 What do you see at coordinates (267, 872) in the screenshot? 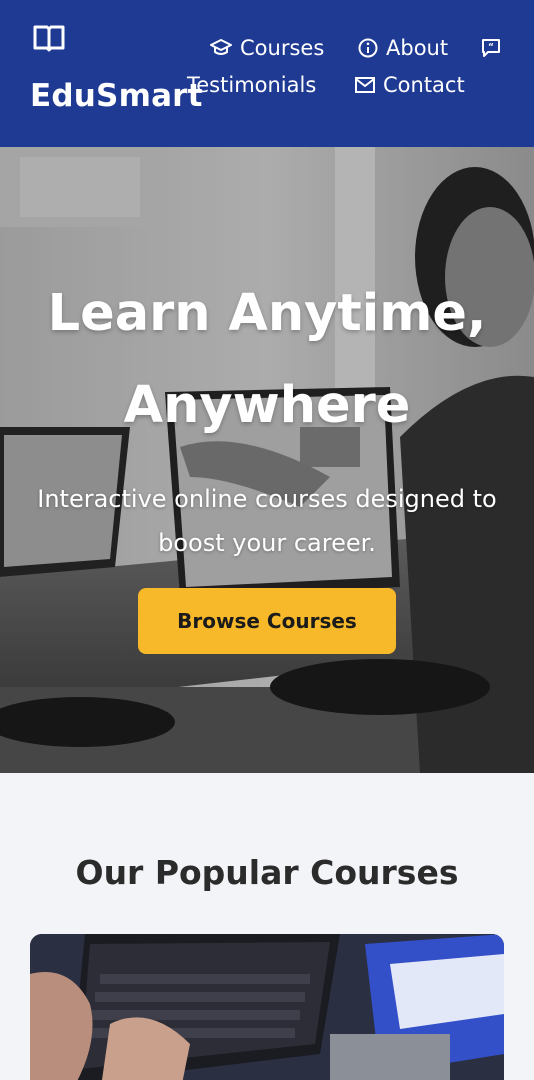
I see `popular-courses-heading: Our Popular Courses` at bounding box center [267, 872].